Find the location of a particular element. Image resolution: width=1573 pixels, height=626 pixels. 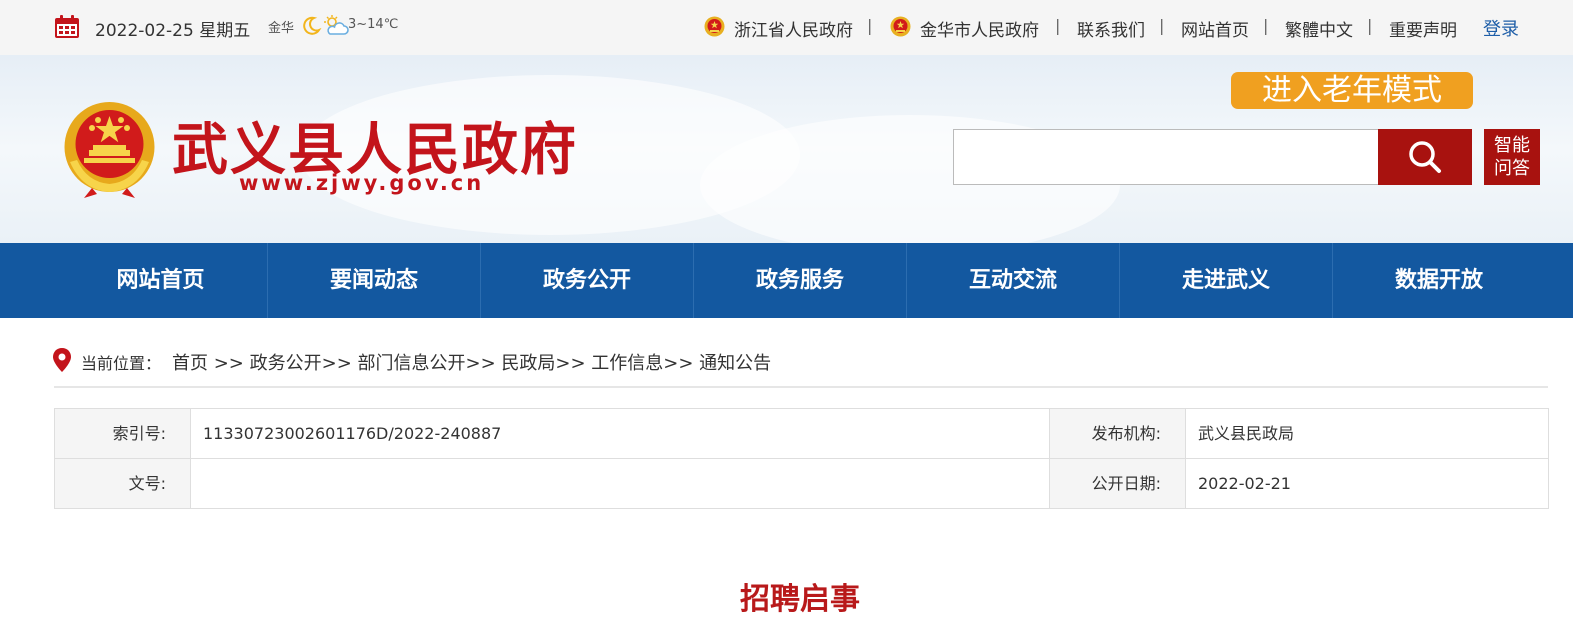

search-input is located at coordinates (1166, 157).